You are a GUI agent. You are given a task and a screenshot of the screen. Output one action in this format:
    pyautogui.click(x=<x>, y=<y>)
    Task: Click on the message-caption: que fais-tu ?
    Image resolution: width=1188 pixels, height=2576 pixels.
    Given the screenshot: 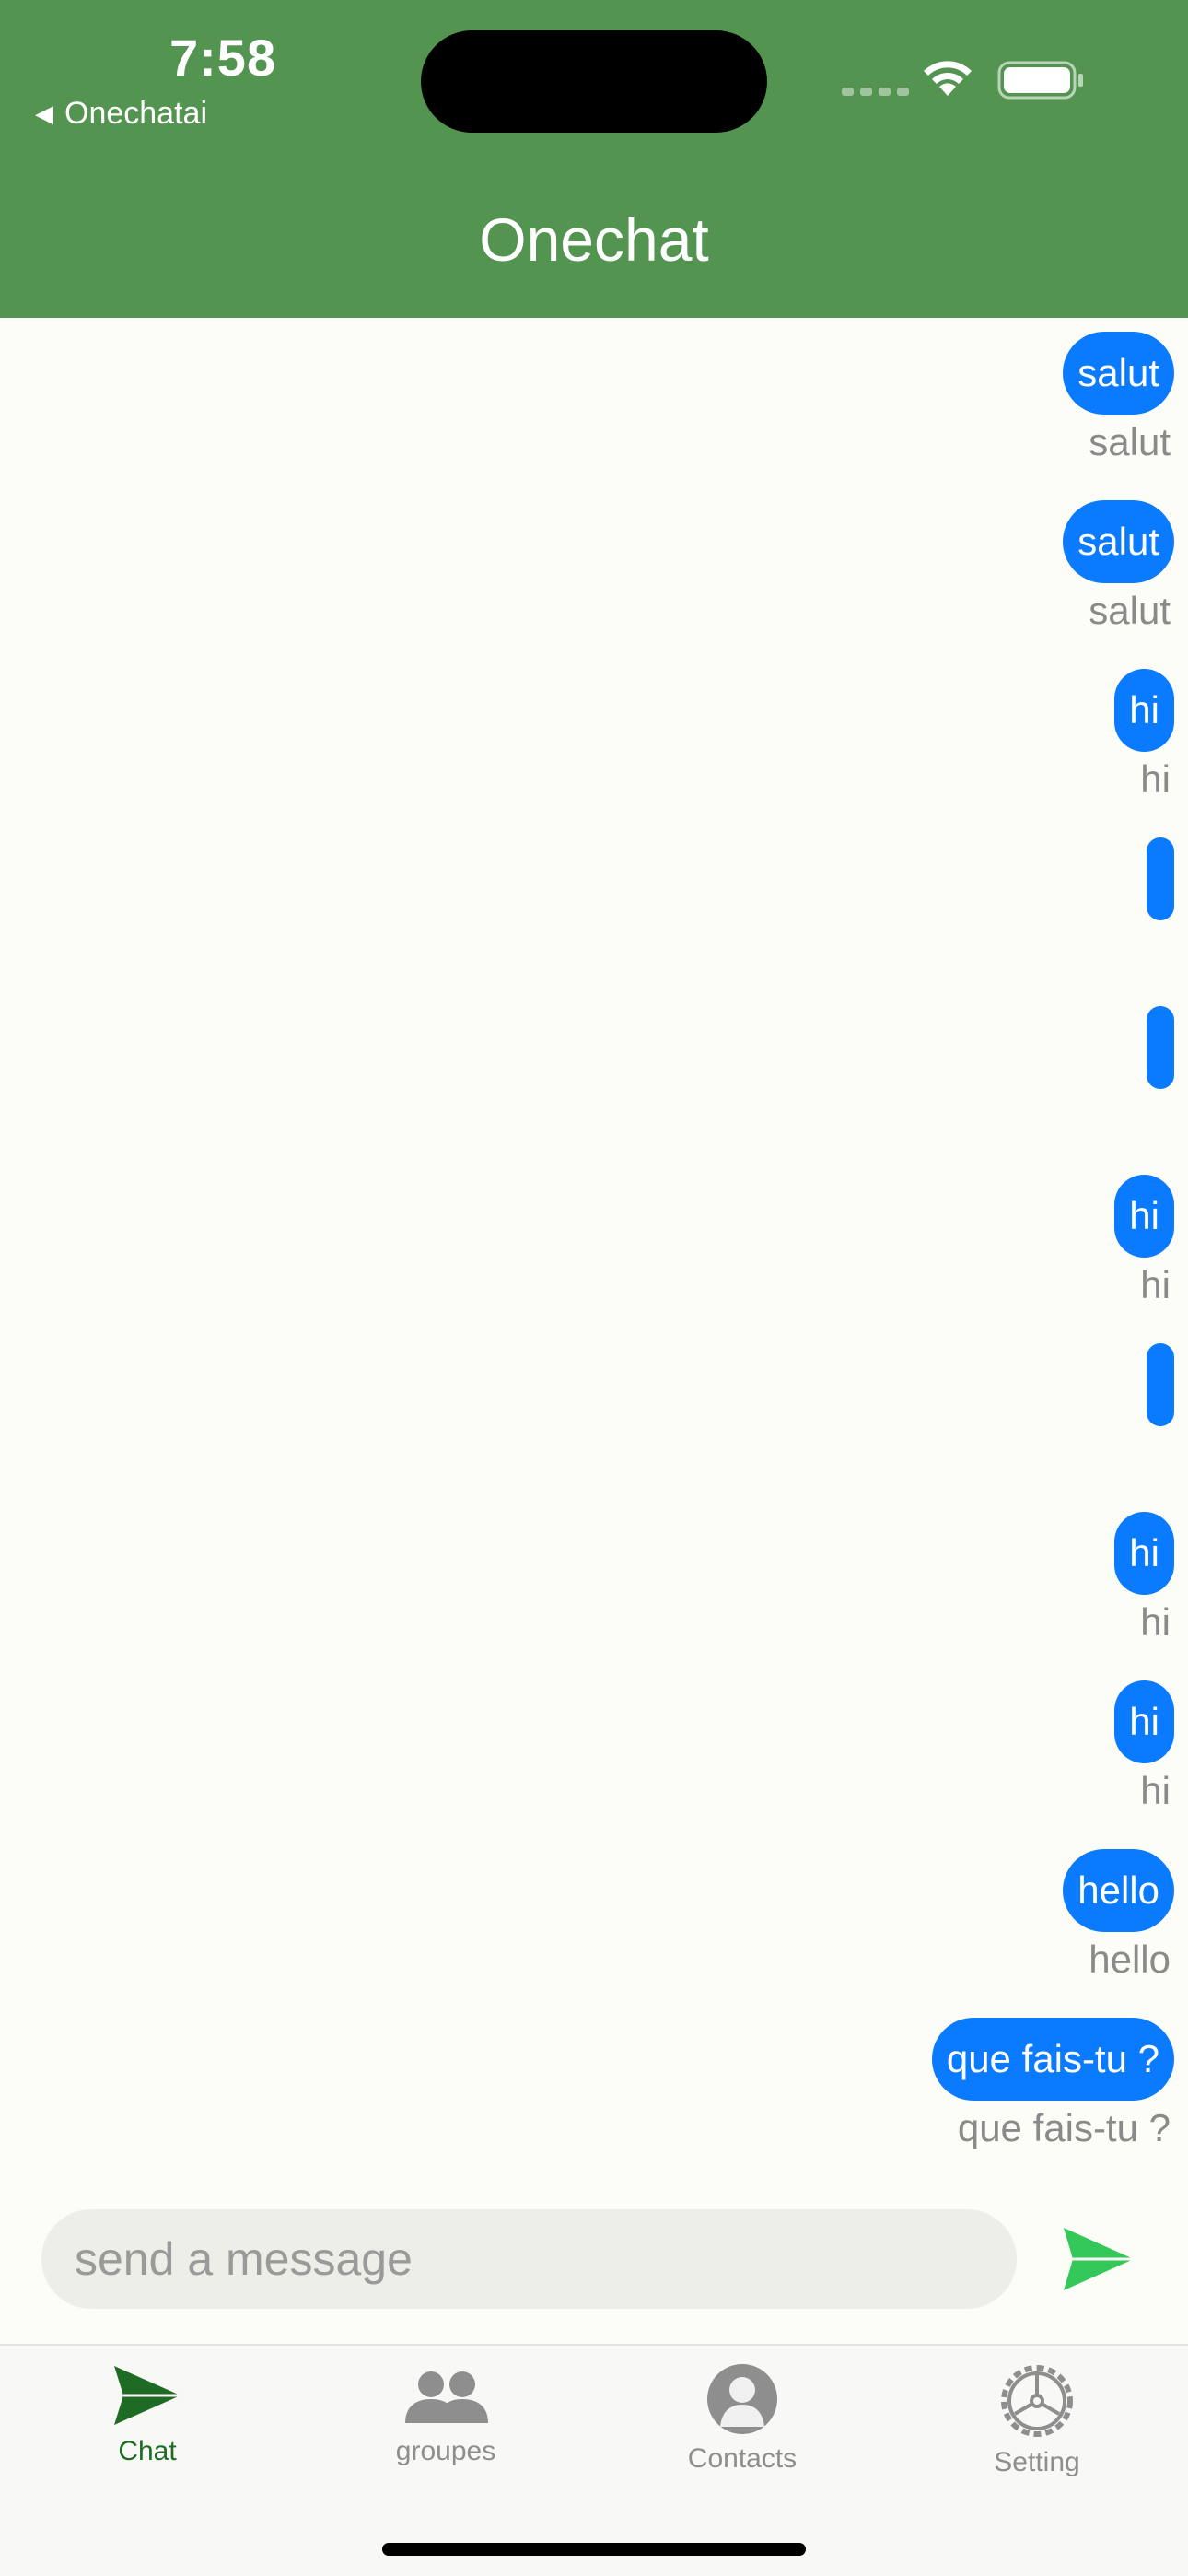 What is the action you would take?
    pyautogui.click(x=1064, y=2127)
    